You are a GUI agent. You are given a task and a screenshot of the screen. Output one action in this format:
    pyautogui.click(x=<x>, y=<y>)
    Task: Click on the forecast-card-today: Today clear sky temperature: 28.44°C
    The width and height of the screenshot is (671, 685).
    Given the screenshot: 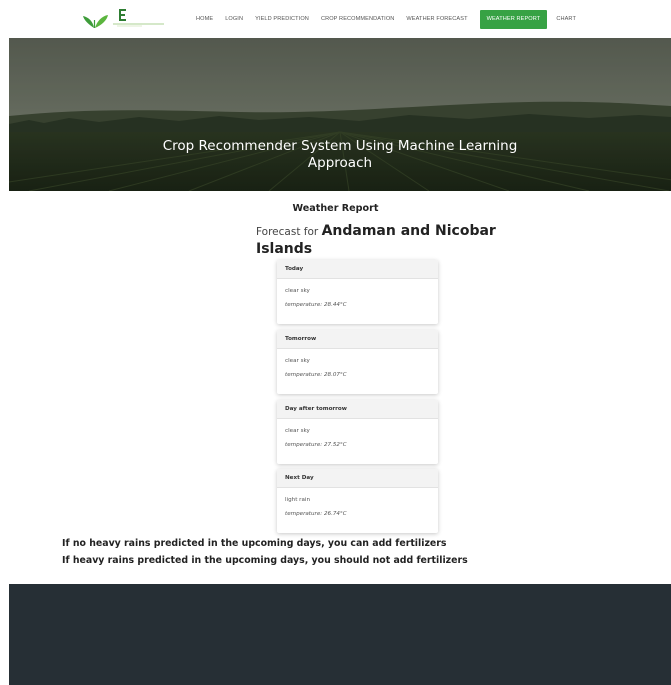 What is the action you would take?
    pyautogui.click(x=357, y=292)
    